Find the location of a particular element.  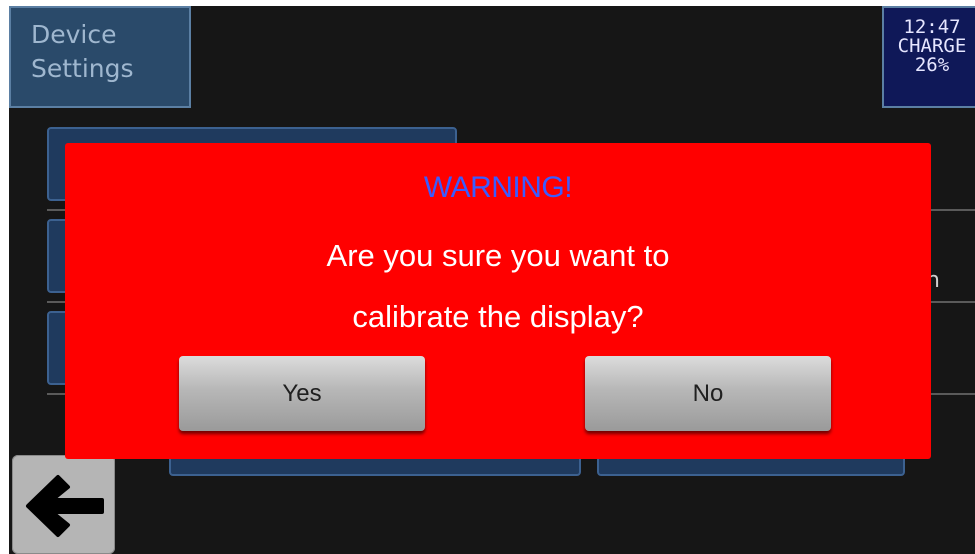

dialog-title: WARNING! is located at coordinates (498, 187).